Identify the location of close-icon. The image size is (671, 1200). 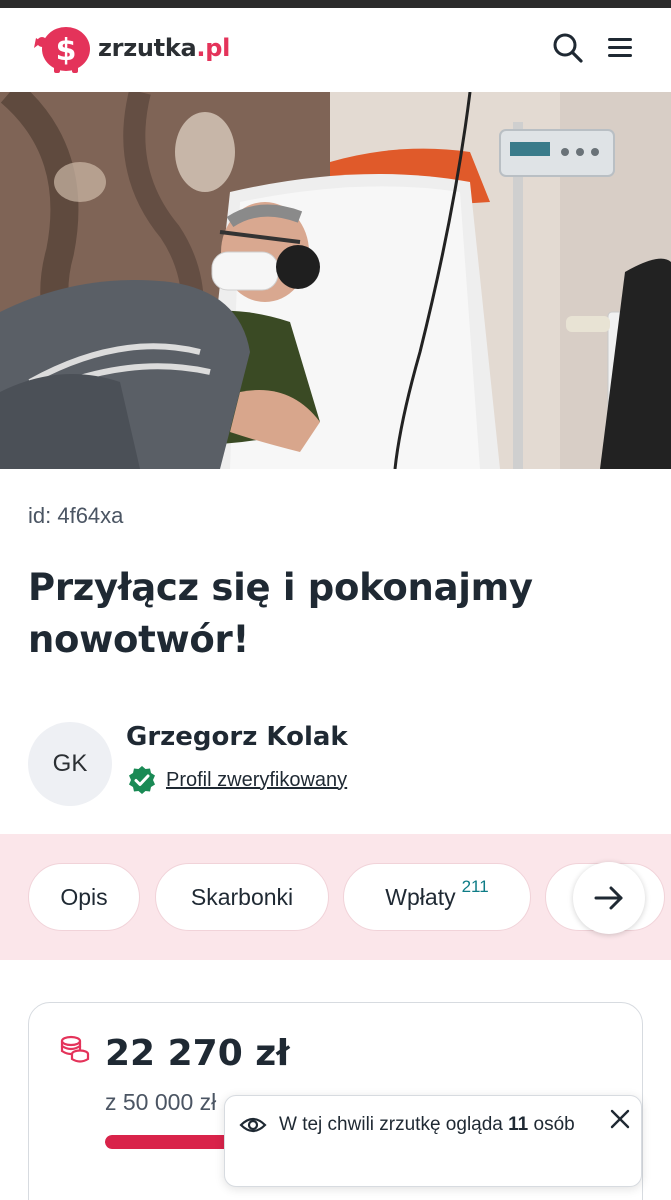
(620, 1119).